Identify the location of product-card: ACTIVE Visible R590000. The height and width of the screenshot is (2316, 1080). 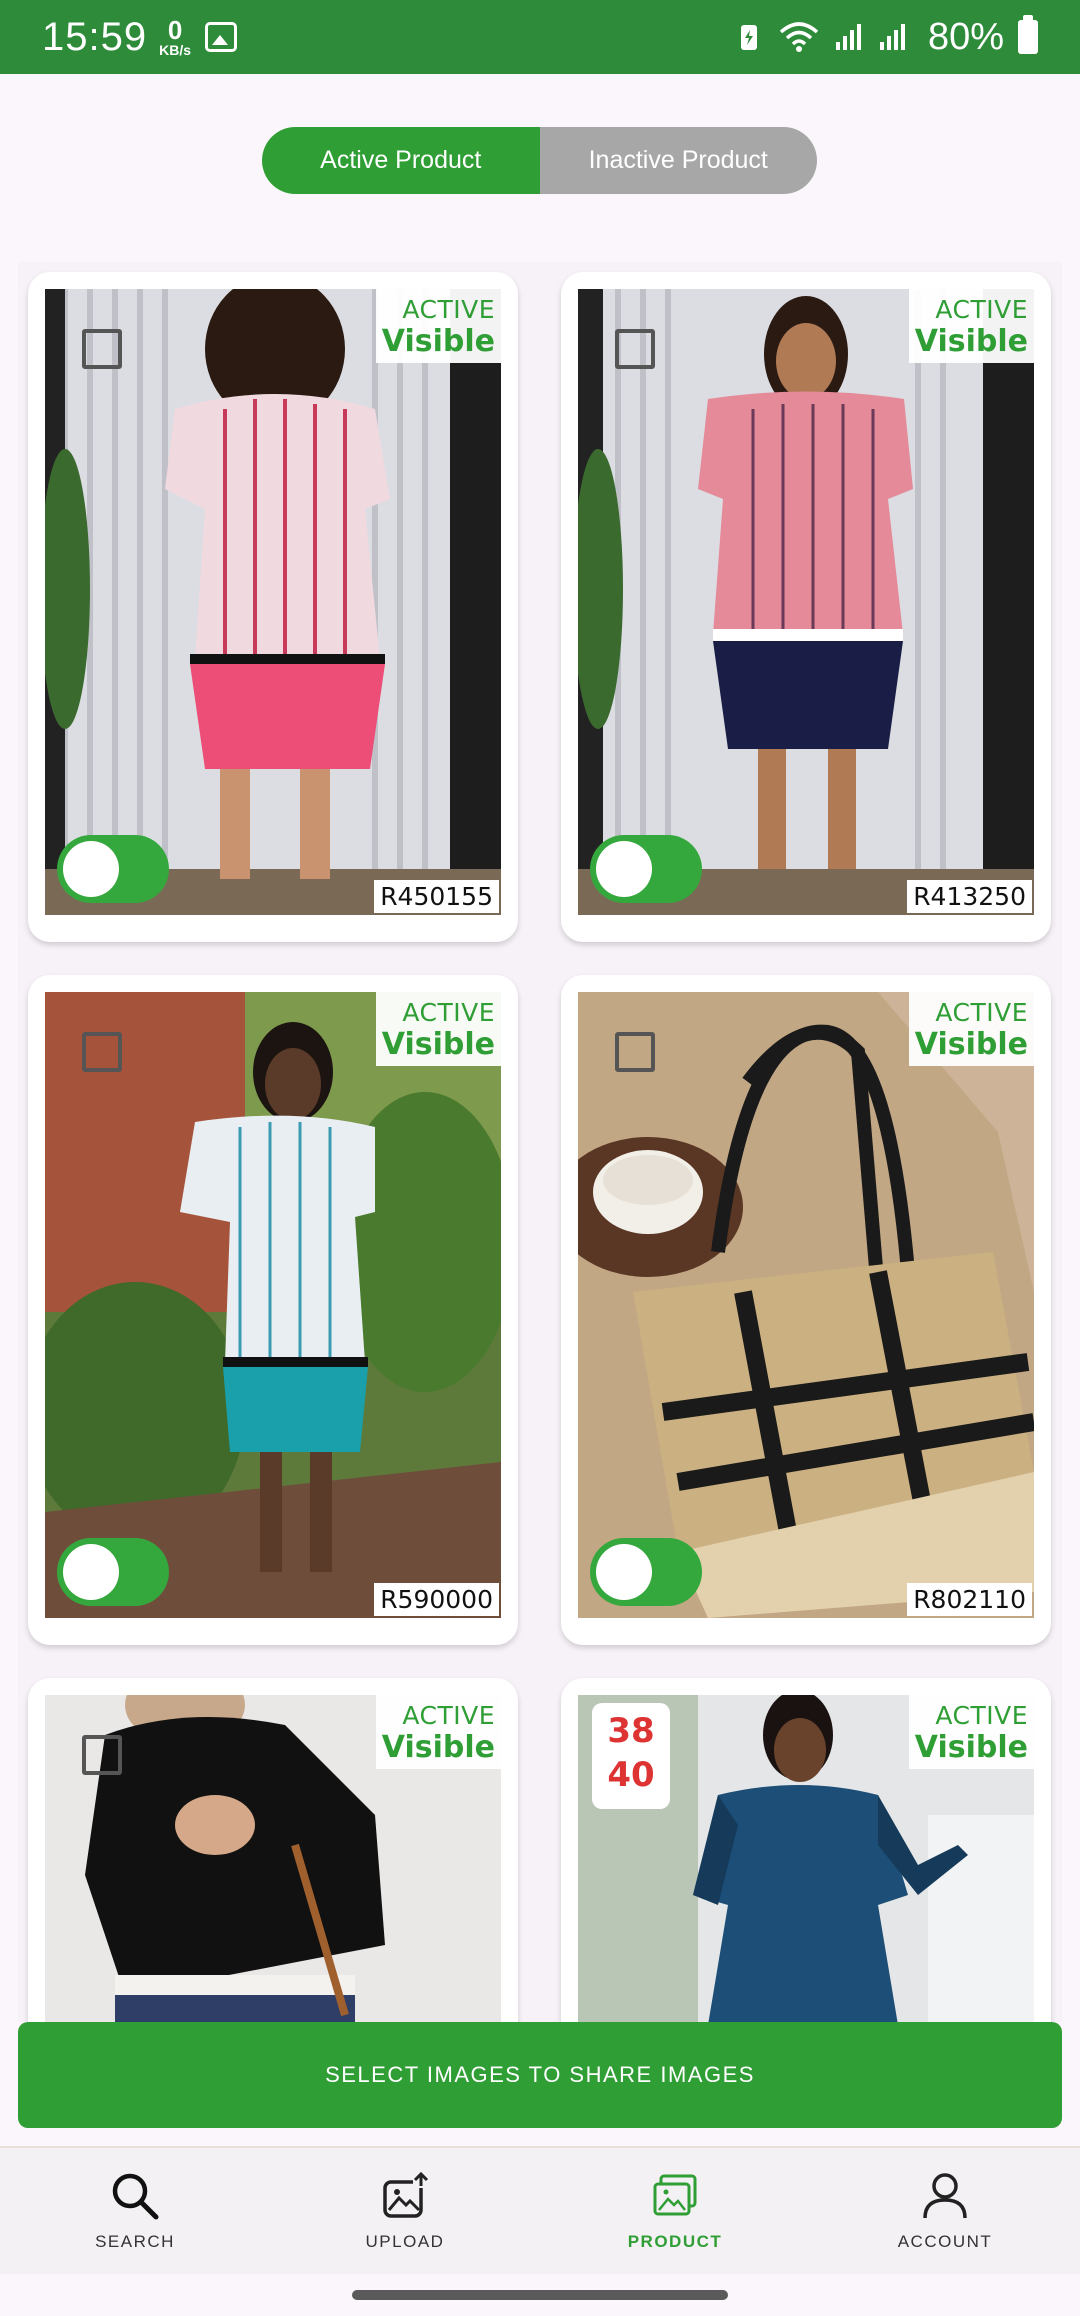
(273, 1310).